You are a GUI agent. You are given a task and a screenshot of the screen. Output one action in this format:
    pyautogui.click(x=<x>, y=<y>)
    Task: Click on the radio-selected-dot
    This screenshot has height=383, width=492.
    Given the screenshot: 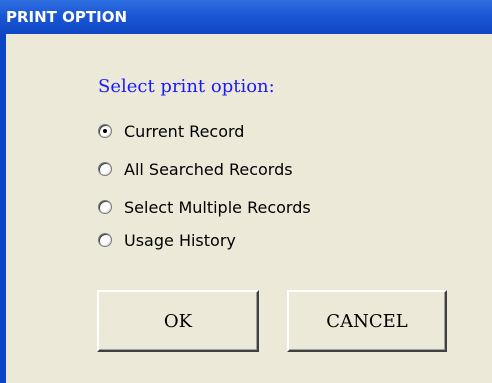 What is the action you would take?
    pyautogui.click(x=105, y=131)
    